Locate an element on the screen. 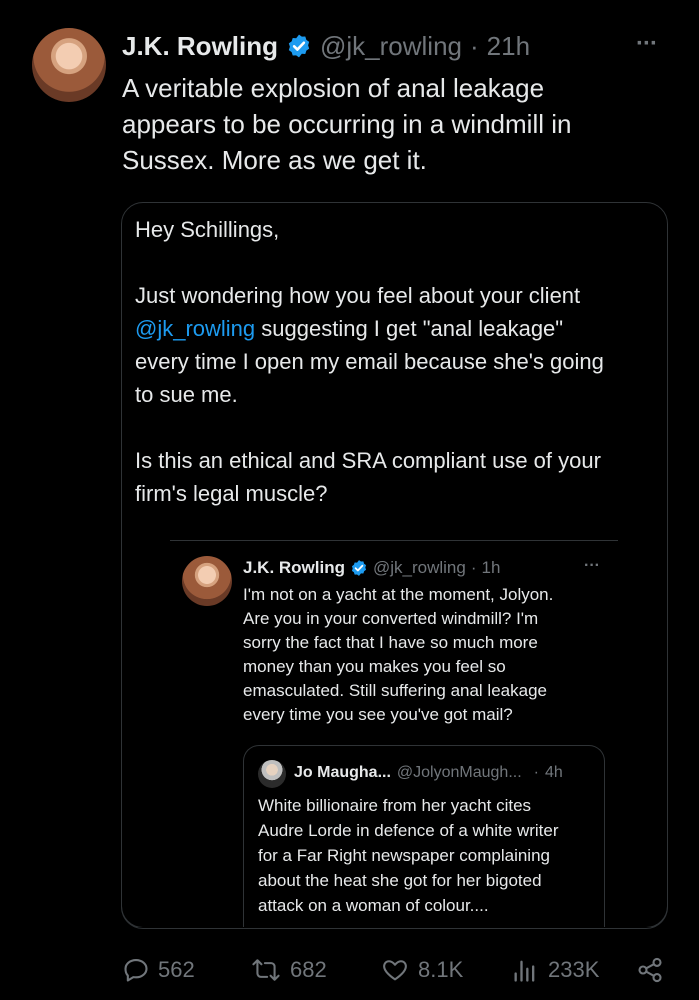 The width and height of the screenshot is (699, 1000). heart-icon is located at coordinates (395, 970).